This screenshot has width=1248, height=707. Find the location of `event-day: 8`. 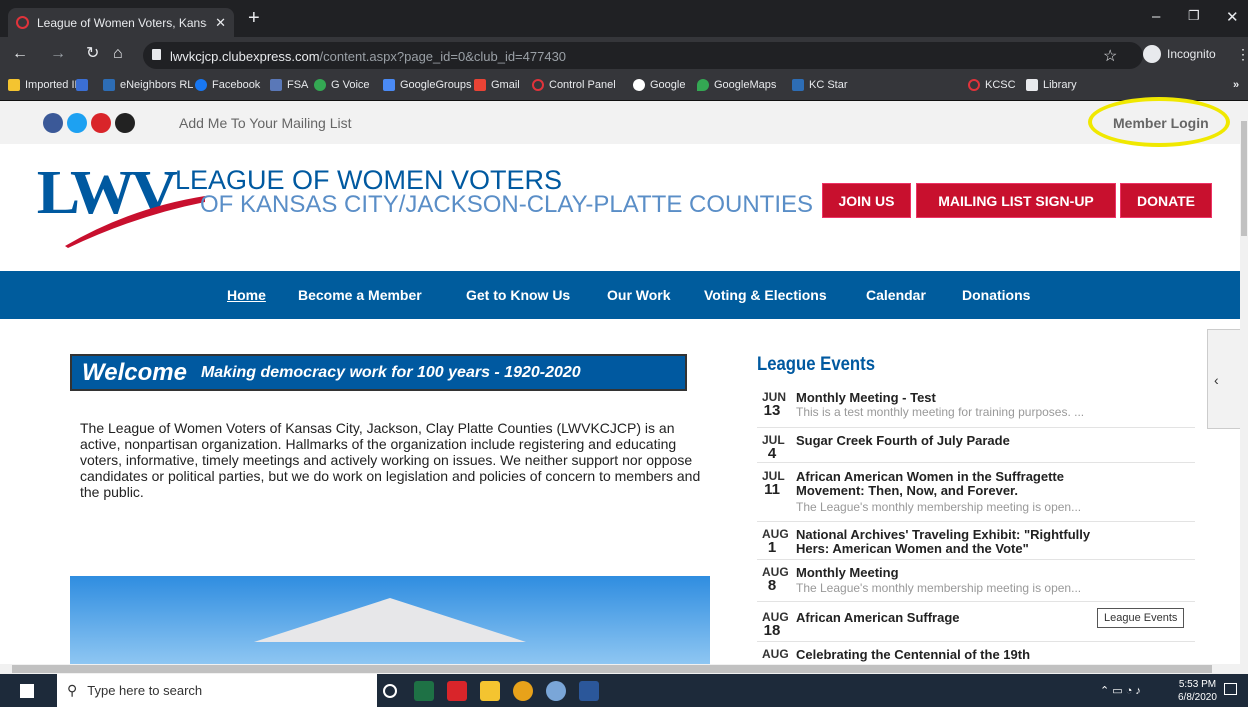

event-day: 8 is located at coordinates (772, 585).